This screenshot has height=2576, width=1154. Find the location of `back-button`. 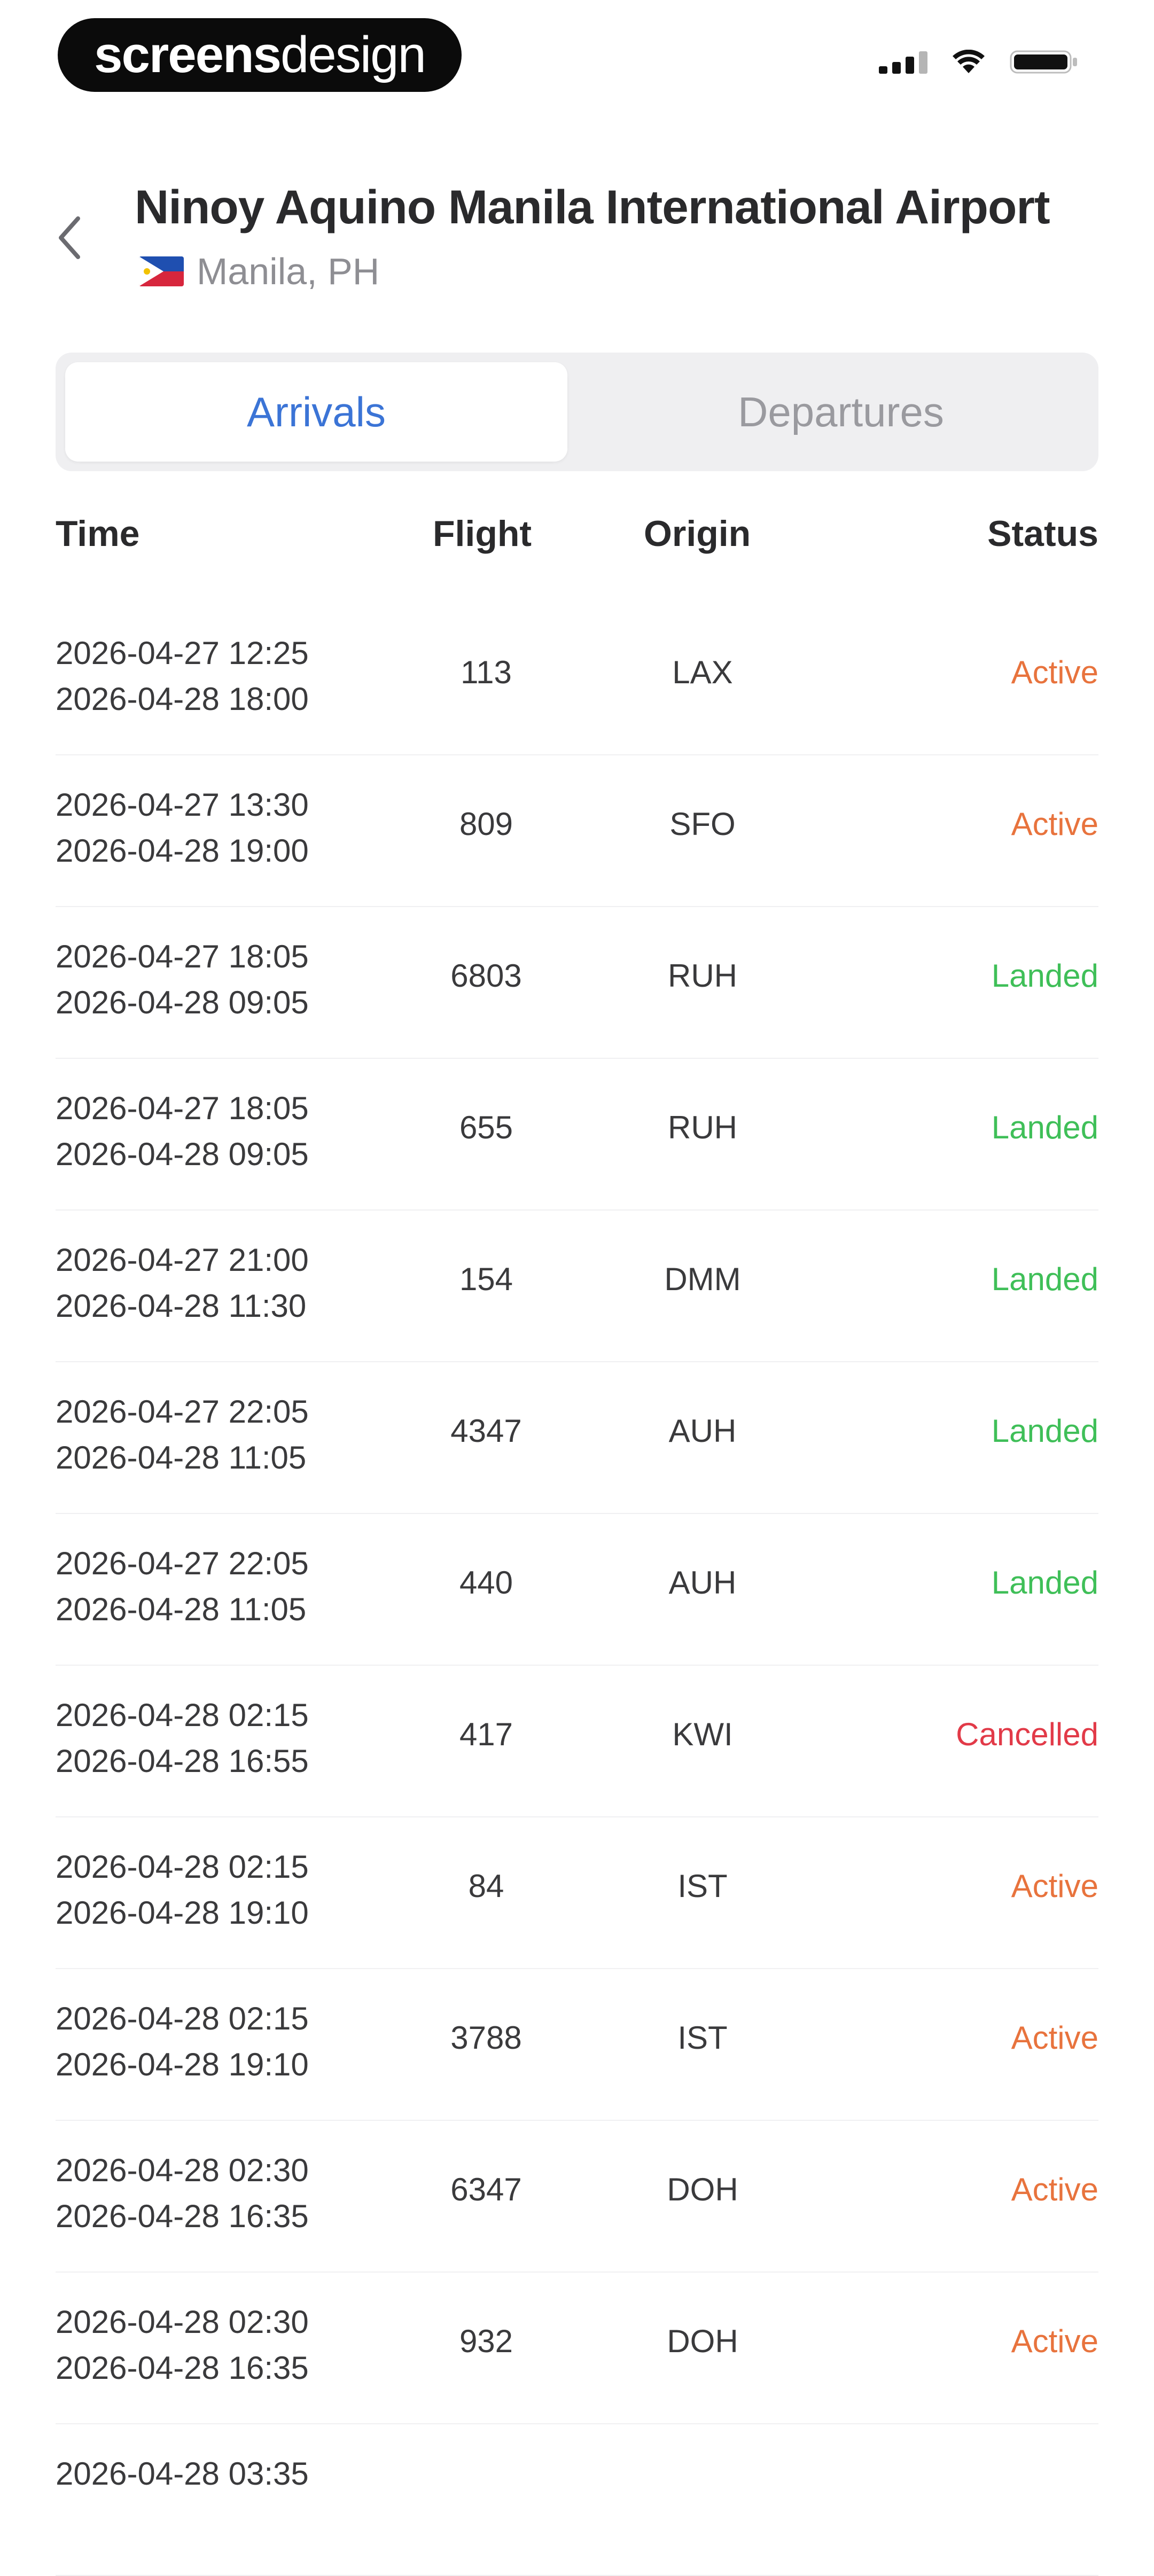

back-button is located at coordinates (69, 237).